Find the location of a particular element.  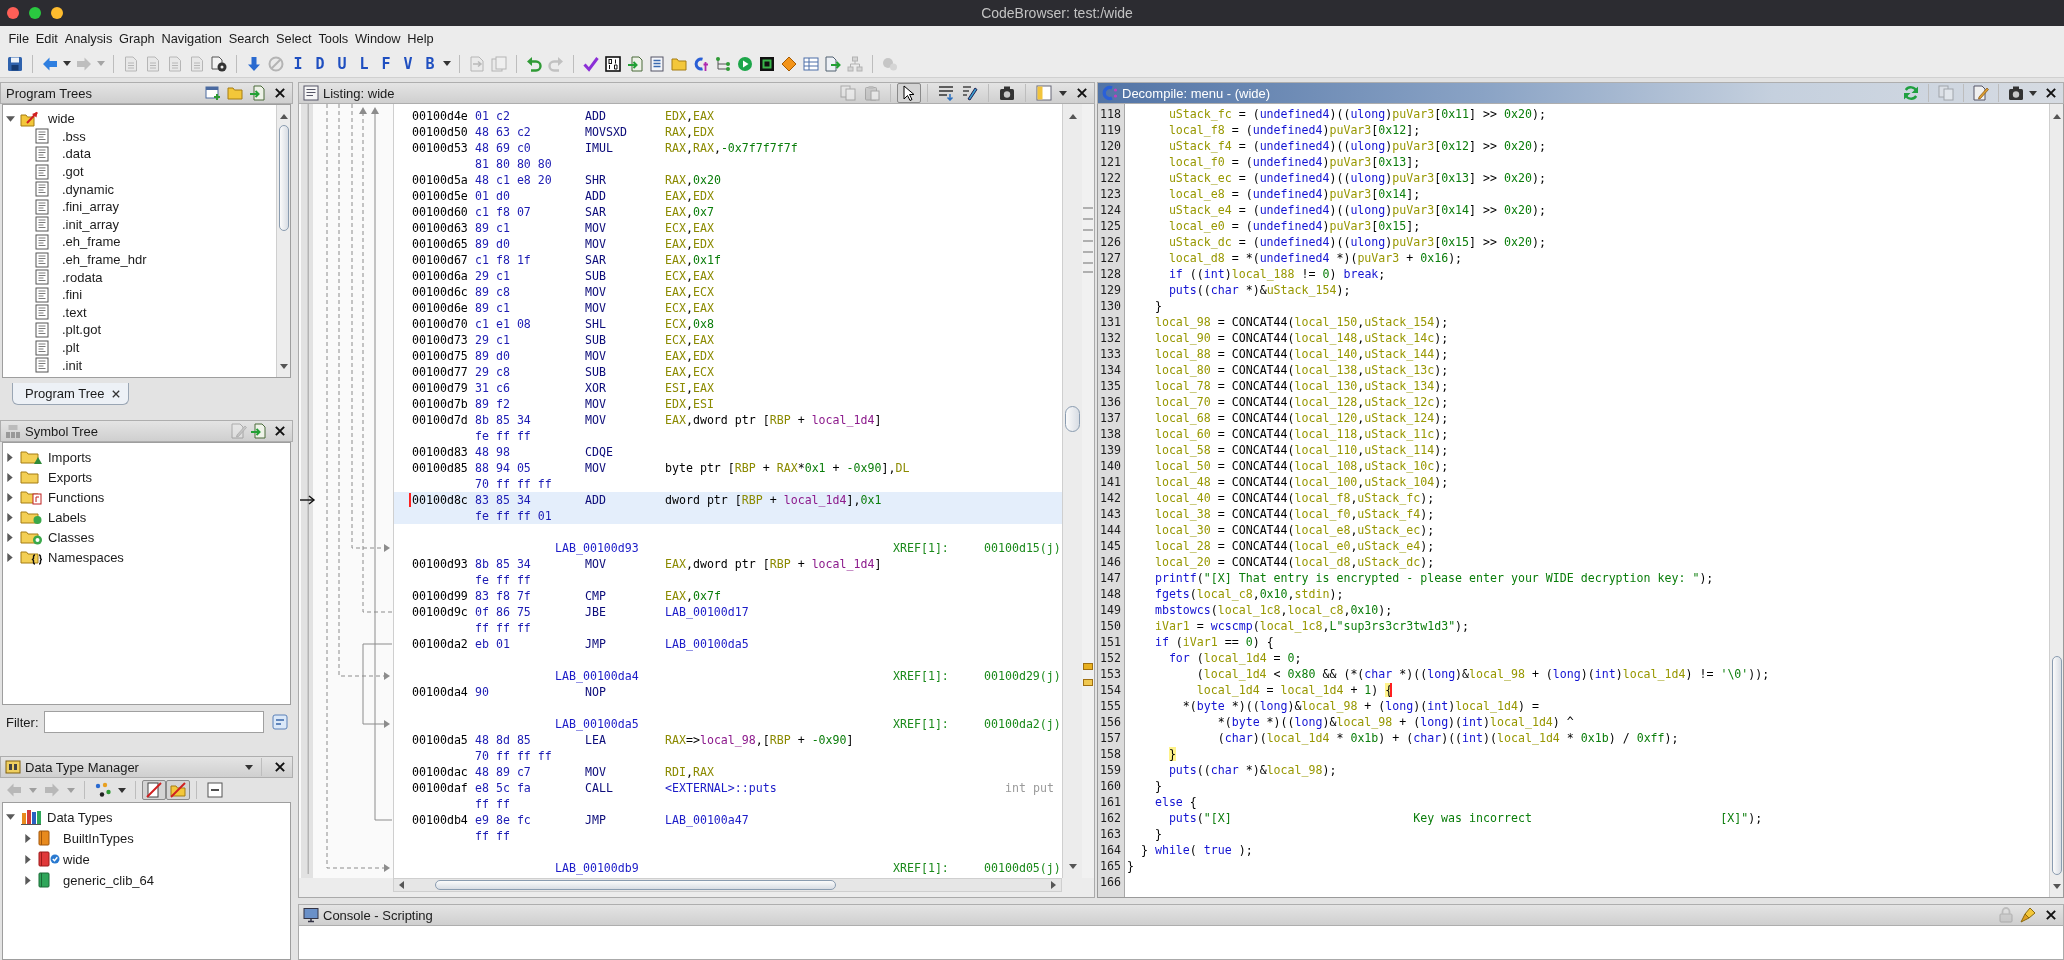

tree-item: .data is located at coordinates (76, 154).